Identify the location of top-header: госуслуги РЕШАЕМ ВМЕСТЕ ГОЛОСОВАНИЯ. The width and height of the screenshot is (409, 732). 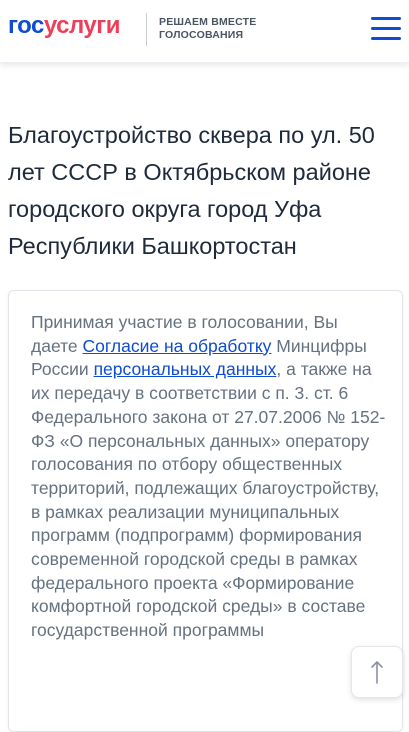
(204, 31).